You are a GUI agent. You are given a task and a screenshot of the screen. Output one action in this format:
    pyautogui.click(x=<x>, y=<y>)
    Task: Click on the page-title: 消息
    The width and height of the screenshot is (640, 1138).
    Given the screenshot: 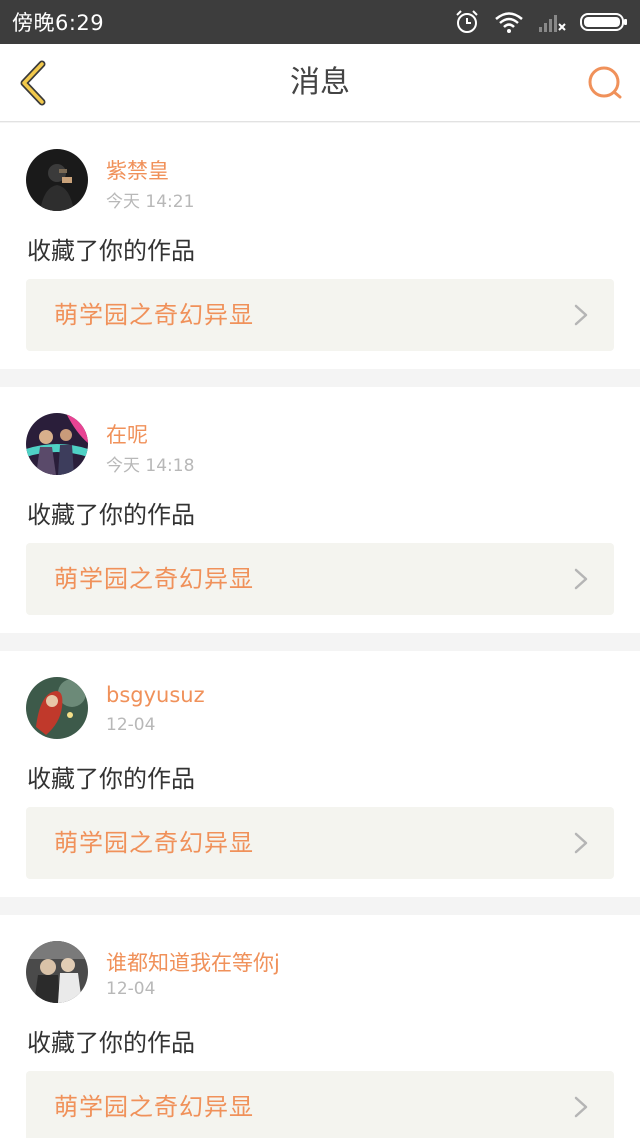 What is the action you would take?
    pyautogui.click(x=320, y=82)
    